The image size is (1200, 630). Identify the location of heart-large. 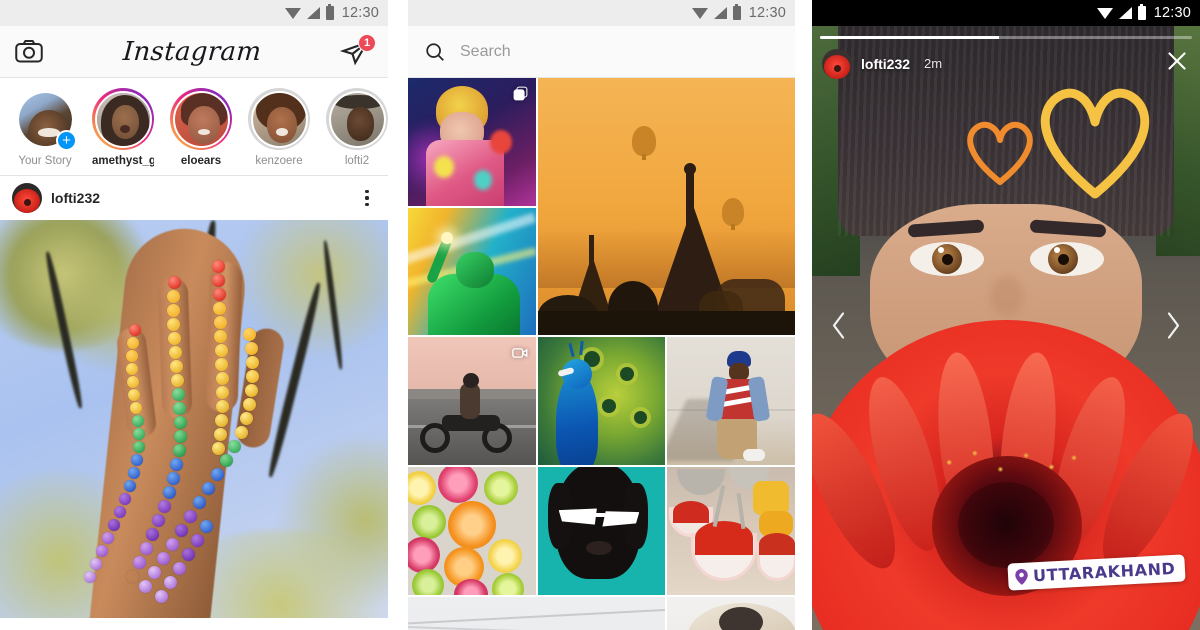
(1095, 143).